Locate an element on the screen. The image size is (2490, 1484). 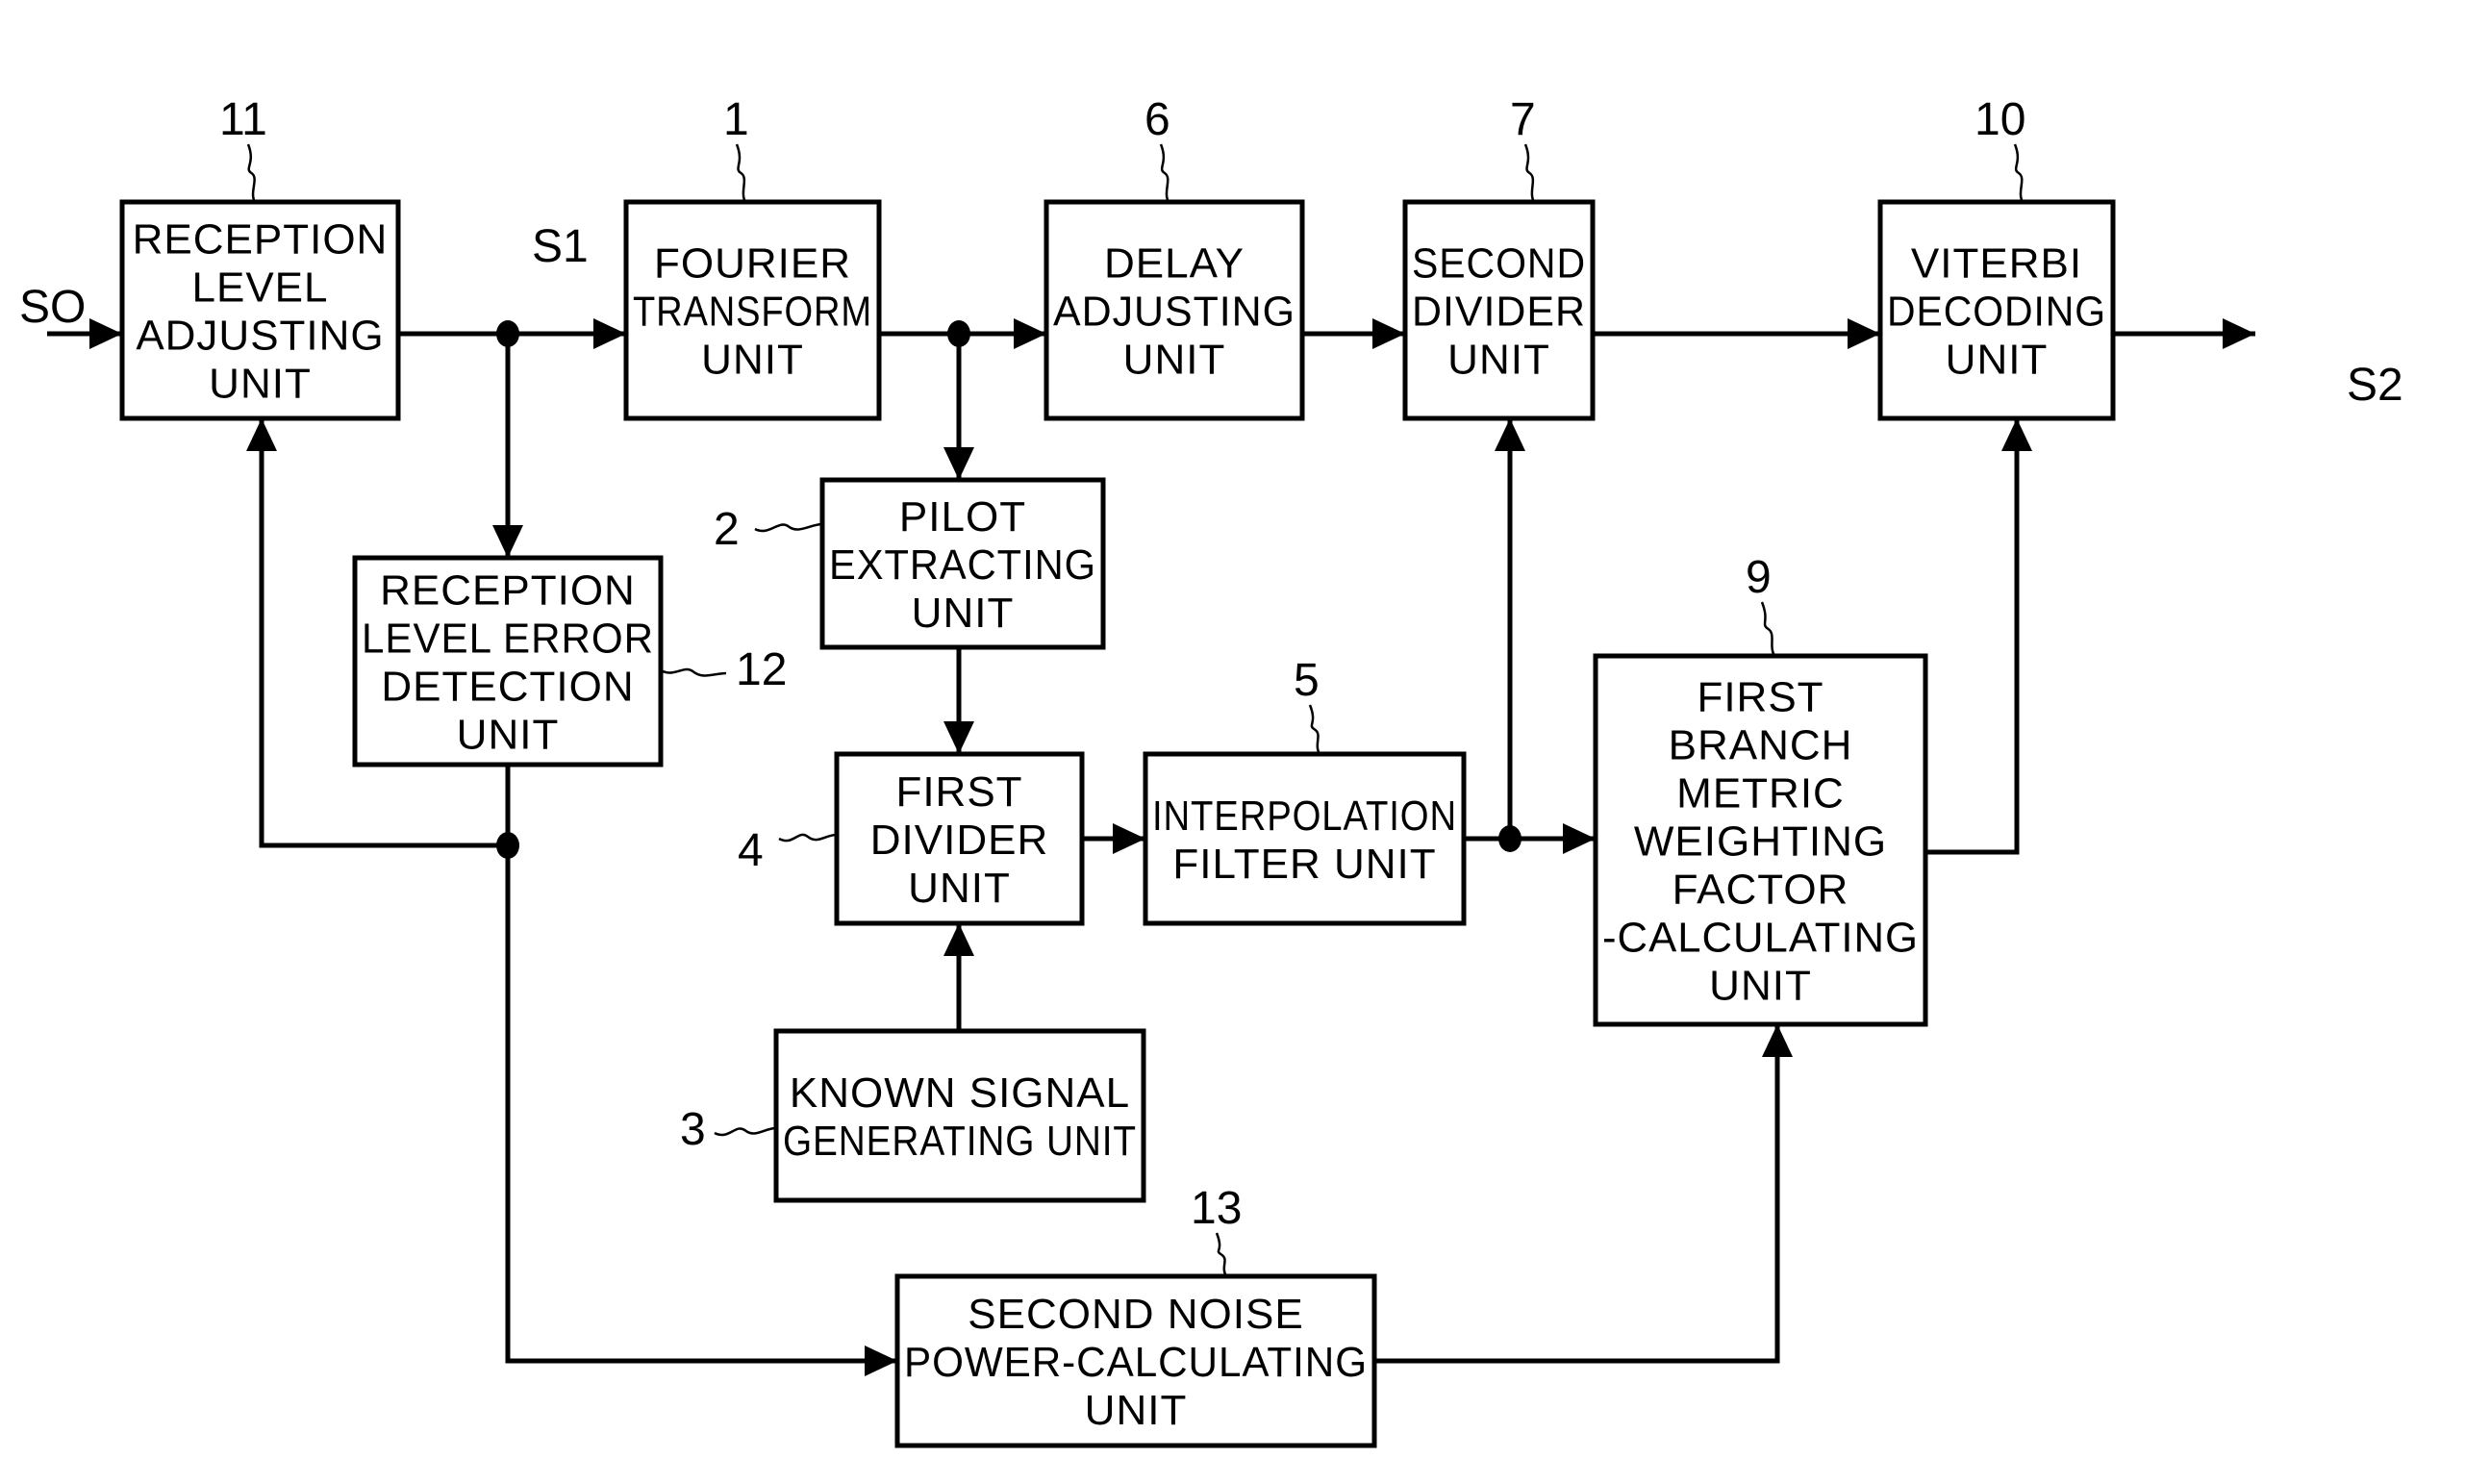
block-b6: DELAYADJUSTINGUNIT is located at coordinates (1174, 310).